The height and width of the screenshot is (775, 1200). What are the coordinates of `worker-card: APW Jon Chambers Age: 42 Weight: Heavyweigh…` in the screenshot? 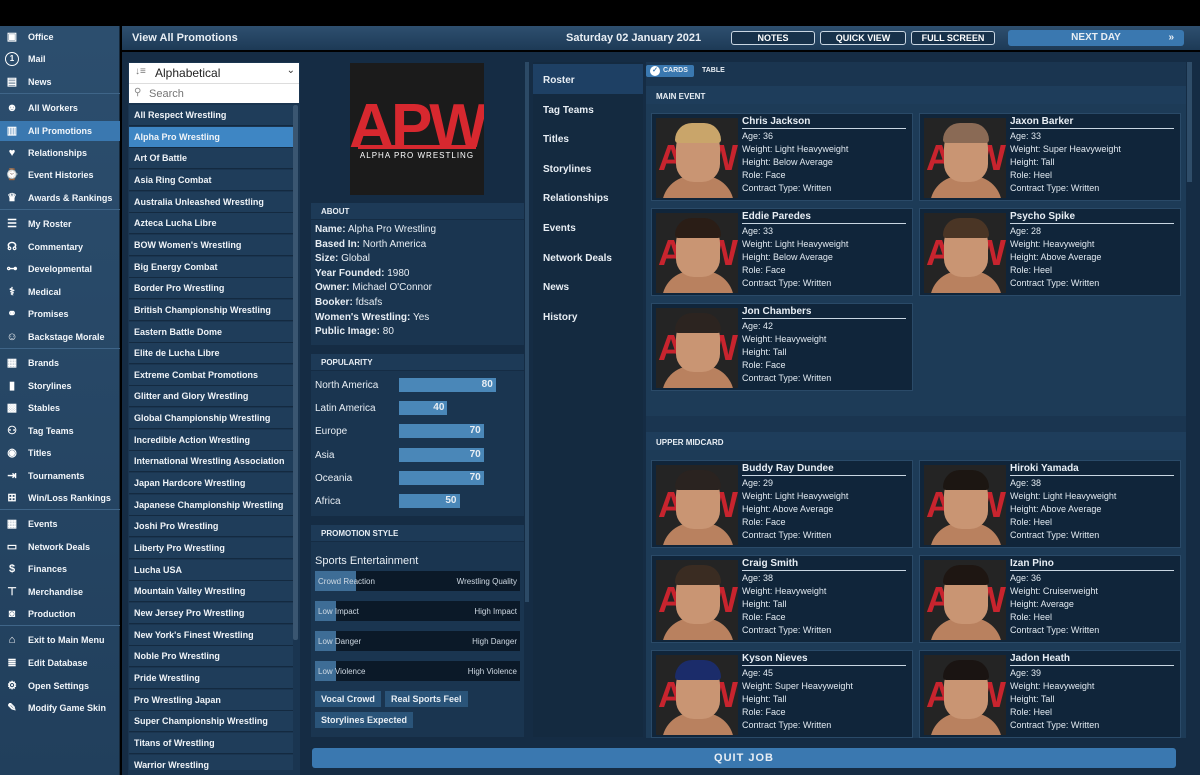 It's located at (782, 347).